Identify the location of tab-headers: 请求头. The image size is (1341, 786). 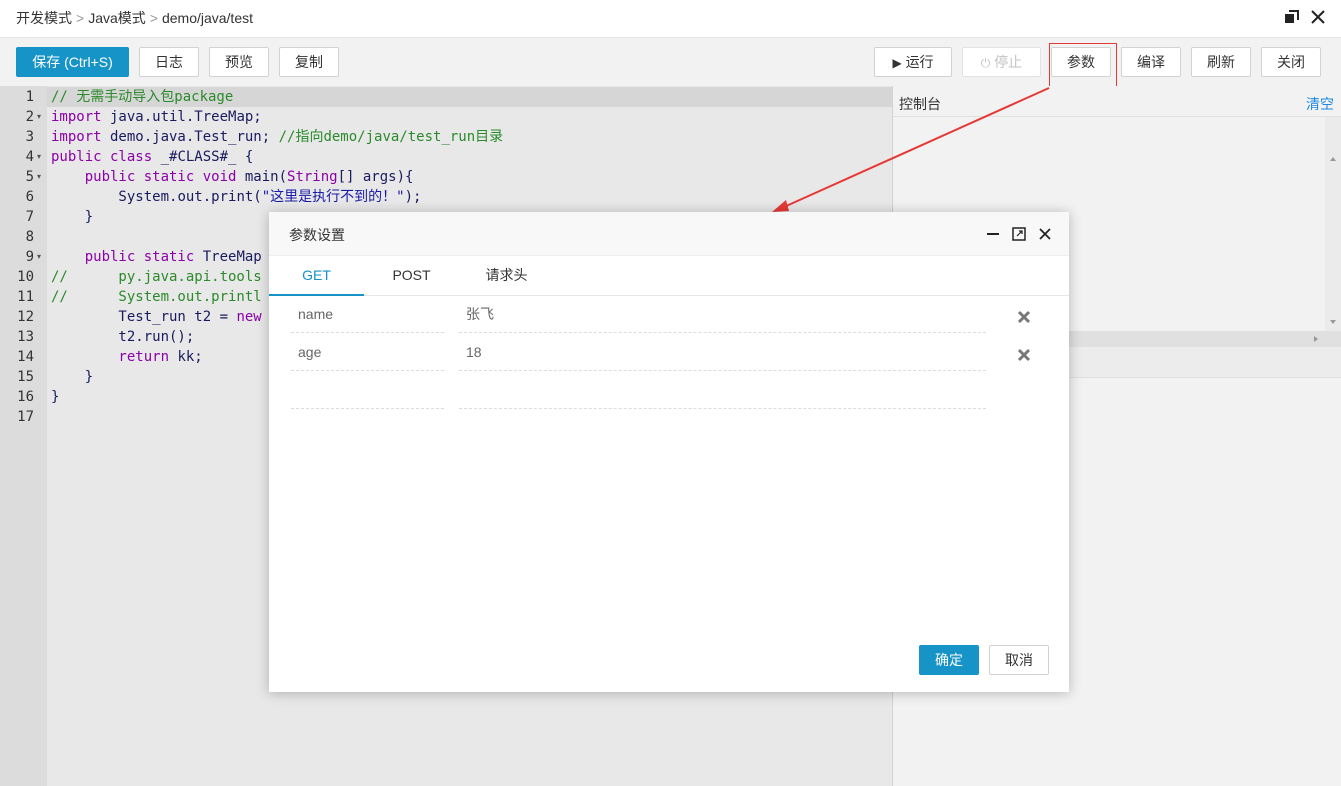
(506, 275).